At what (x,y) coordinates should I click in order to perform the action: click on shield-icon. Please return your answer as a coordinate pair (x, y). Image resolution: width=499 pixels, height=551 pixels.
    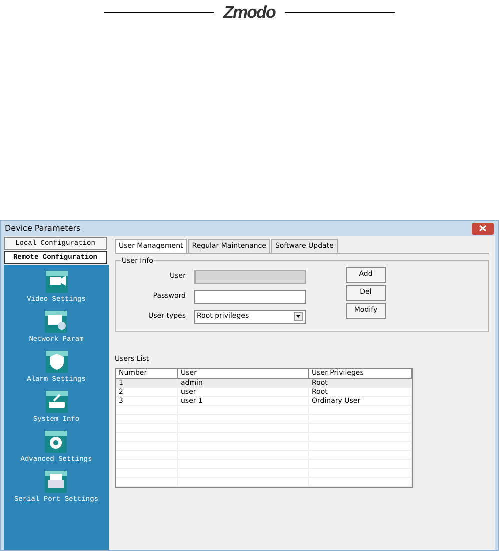
    Looking at the image, I should click on (57, 362).